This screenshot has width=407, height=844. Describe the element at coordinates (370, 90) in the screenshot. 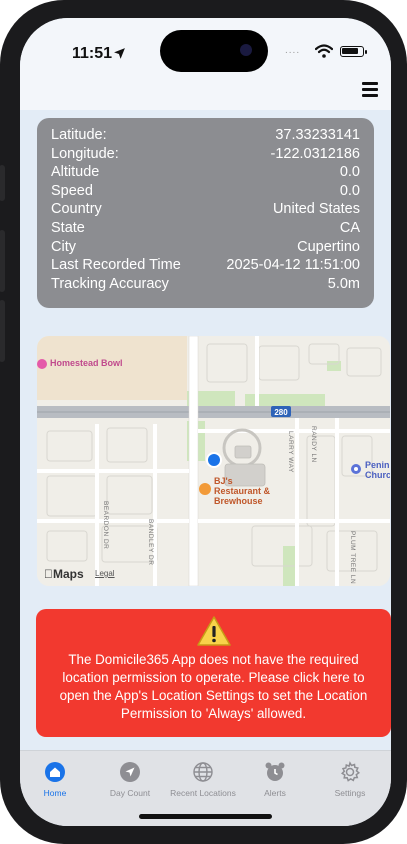

I see `hamburger-menu-icon` at that location.